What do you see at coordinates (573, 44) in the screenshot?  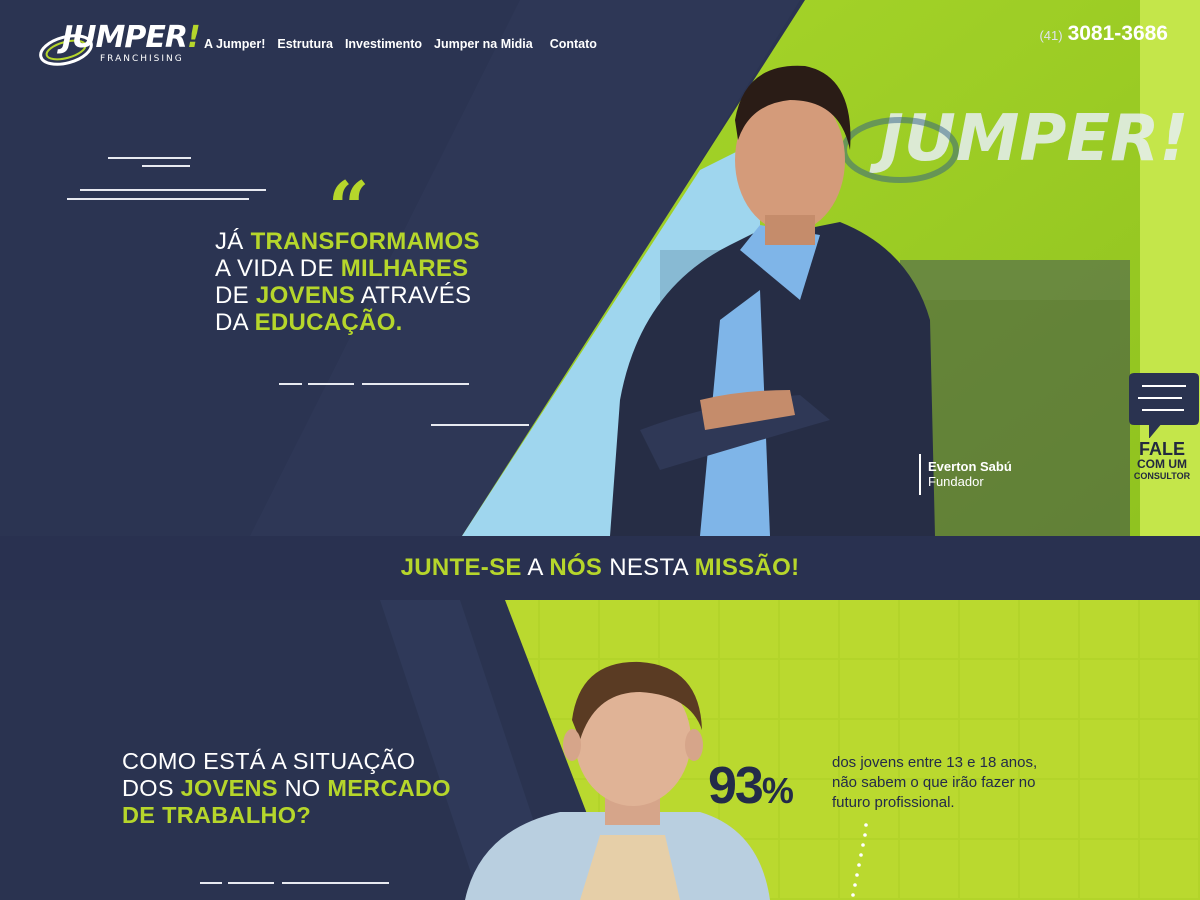 I see `nav-item-contato: Contato` at bounding box center [573, 44].